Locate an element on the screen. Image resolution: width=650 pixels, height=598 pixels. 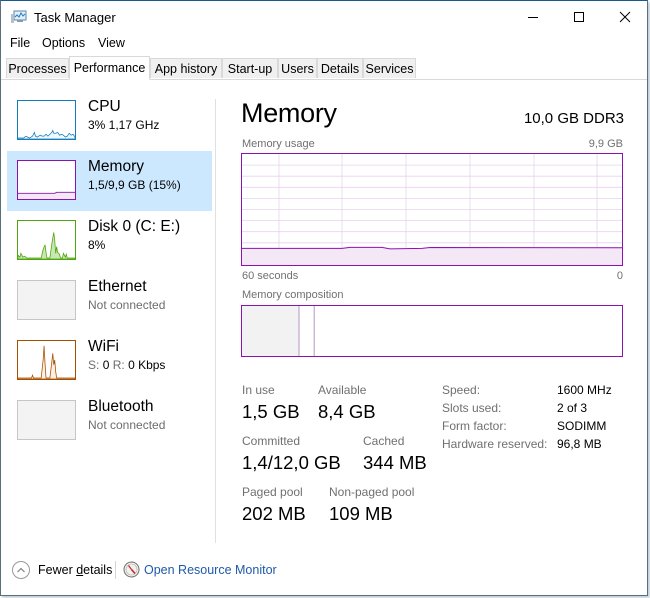
paged-pool-value: 202 MB is located at coordinates (274, 513).